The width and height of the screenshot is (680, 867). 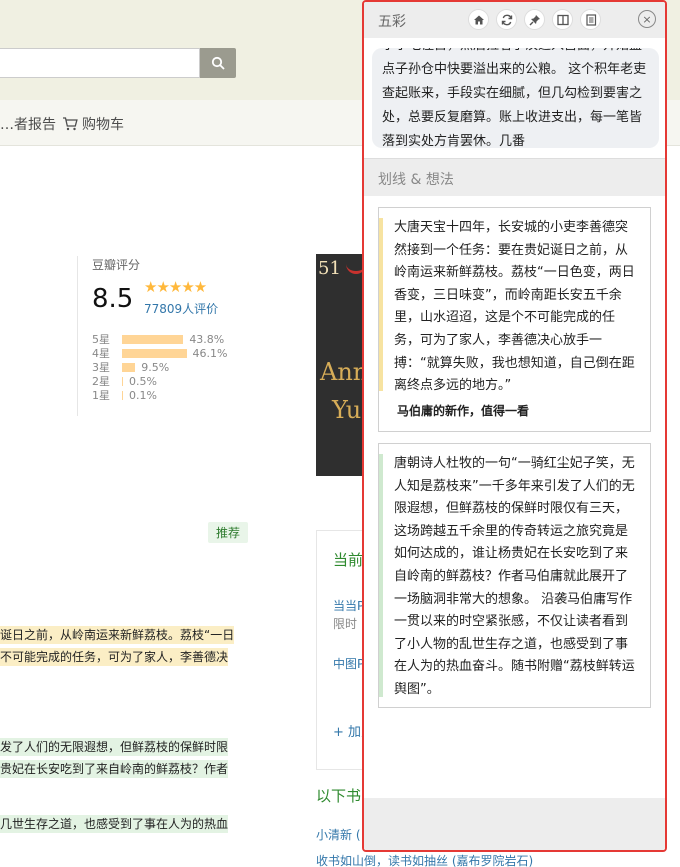 I want to click on highlight-line: 发了人们的无限遐想，但鲜荔枝的保鲜时限, so click(x=114, y=747).